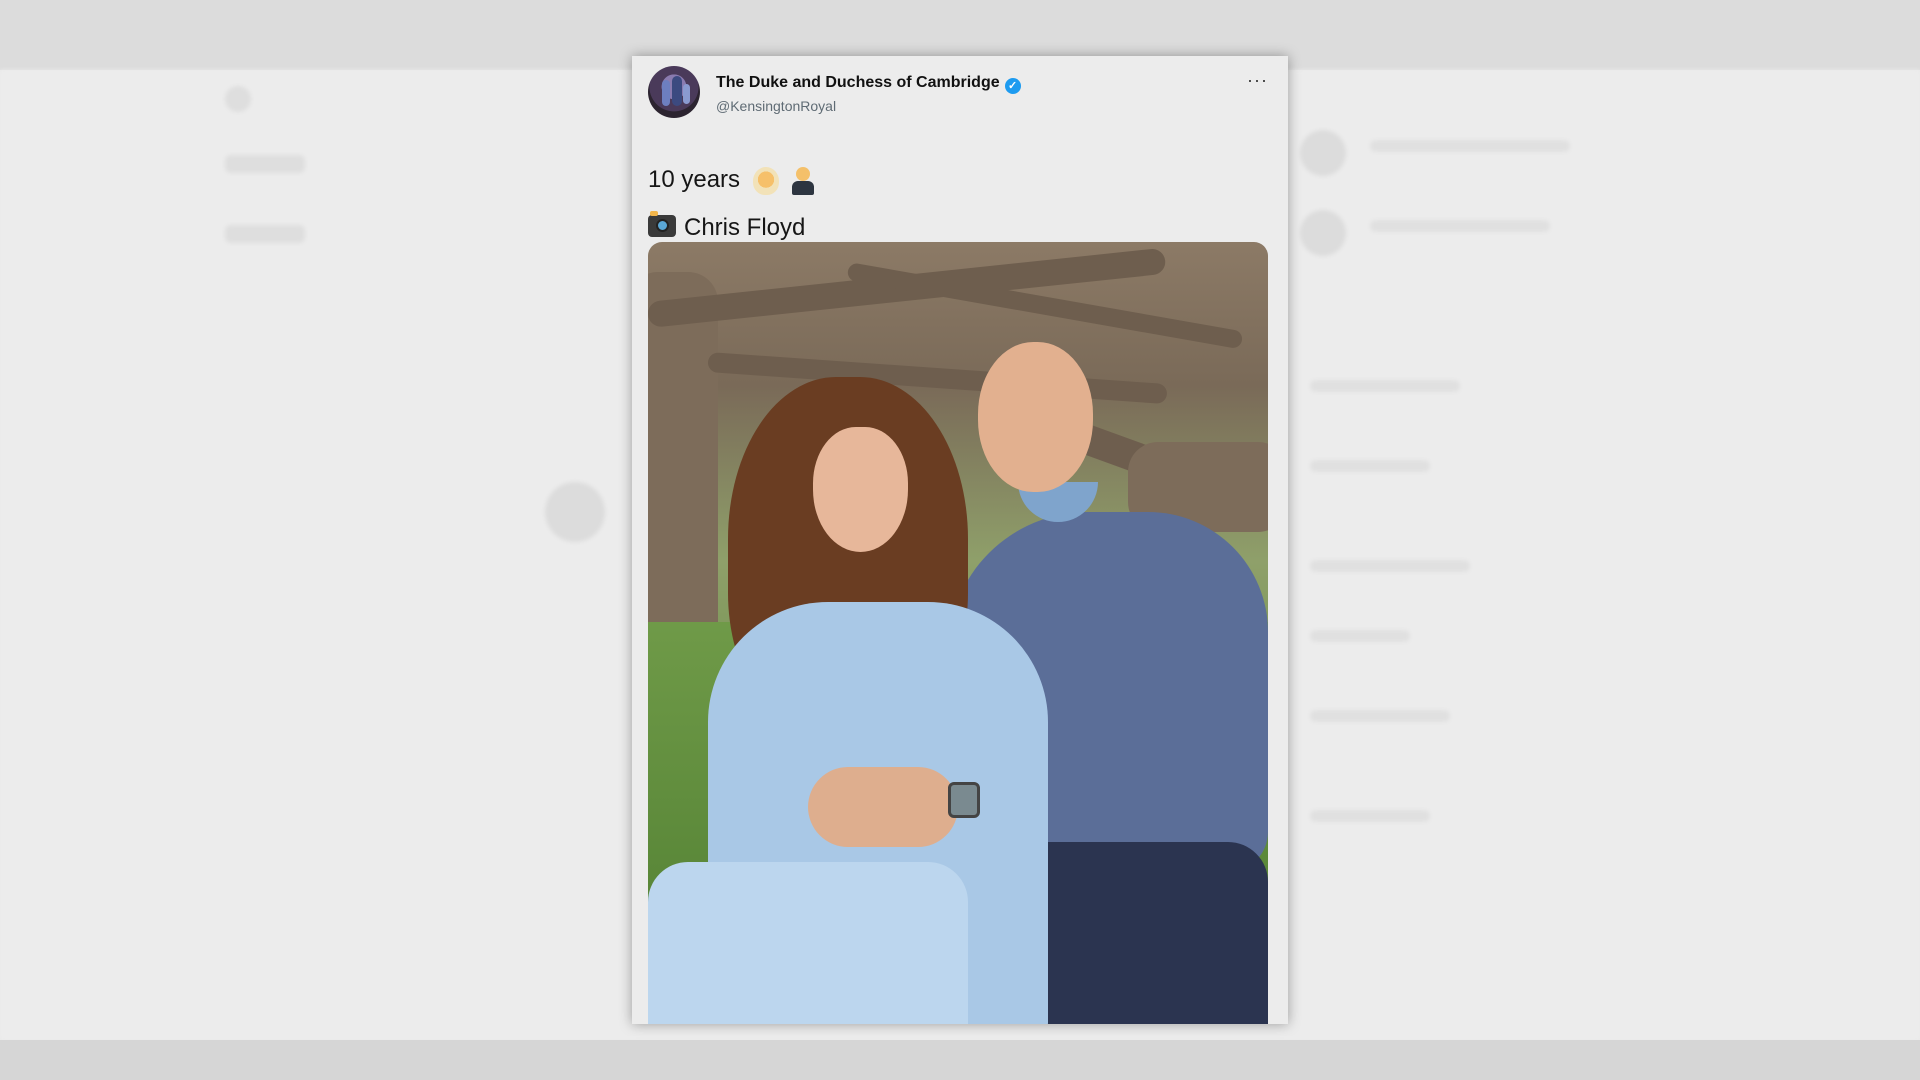 The width and height of the screenshot is (1920, 1080). I want to click on background-logo, so click(238, 99).